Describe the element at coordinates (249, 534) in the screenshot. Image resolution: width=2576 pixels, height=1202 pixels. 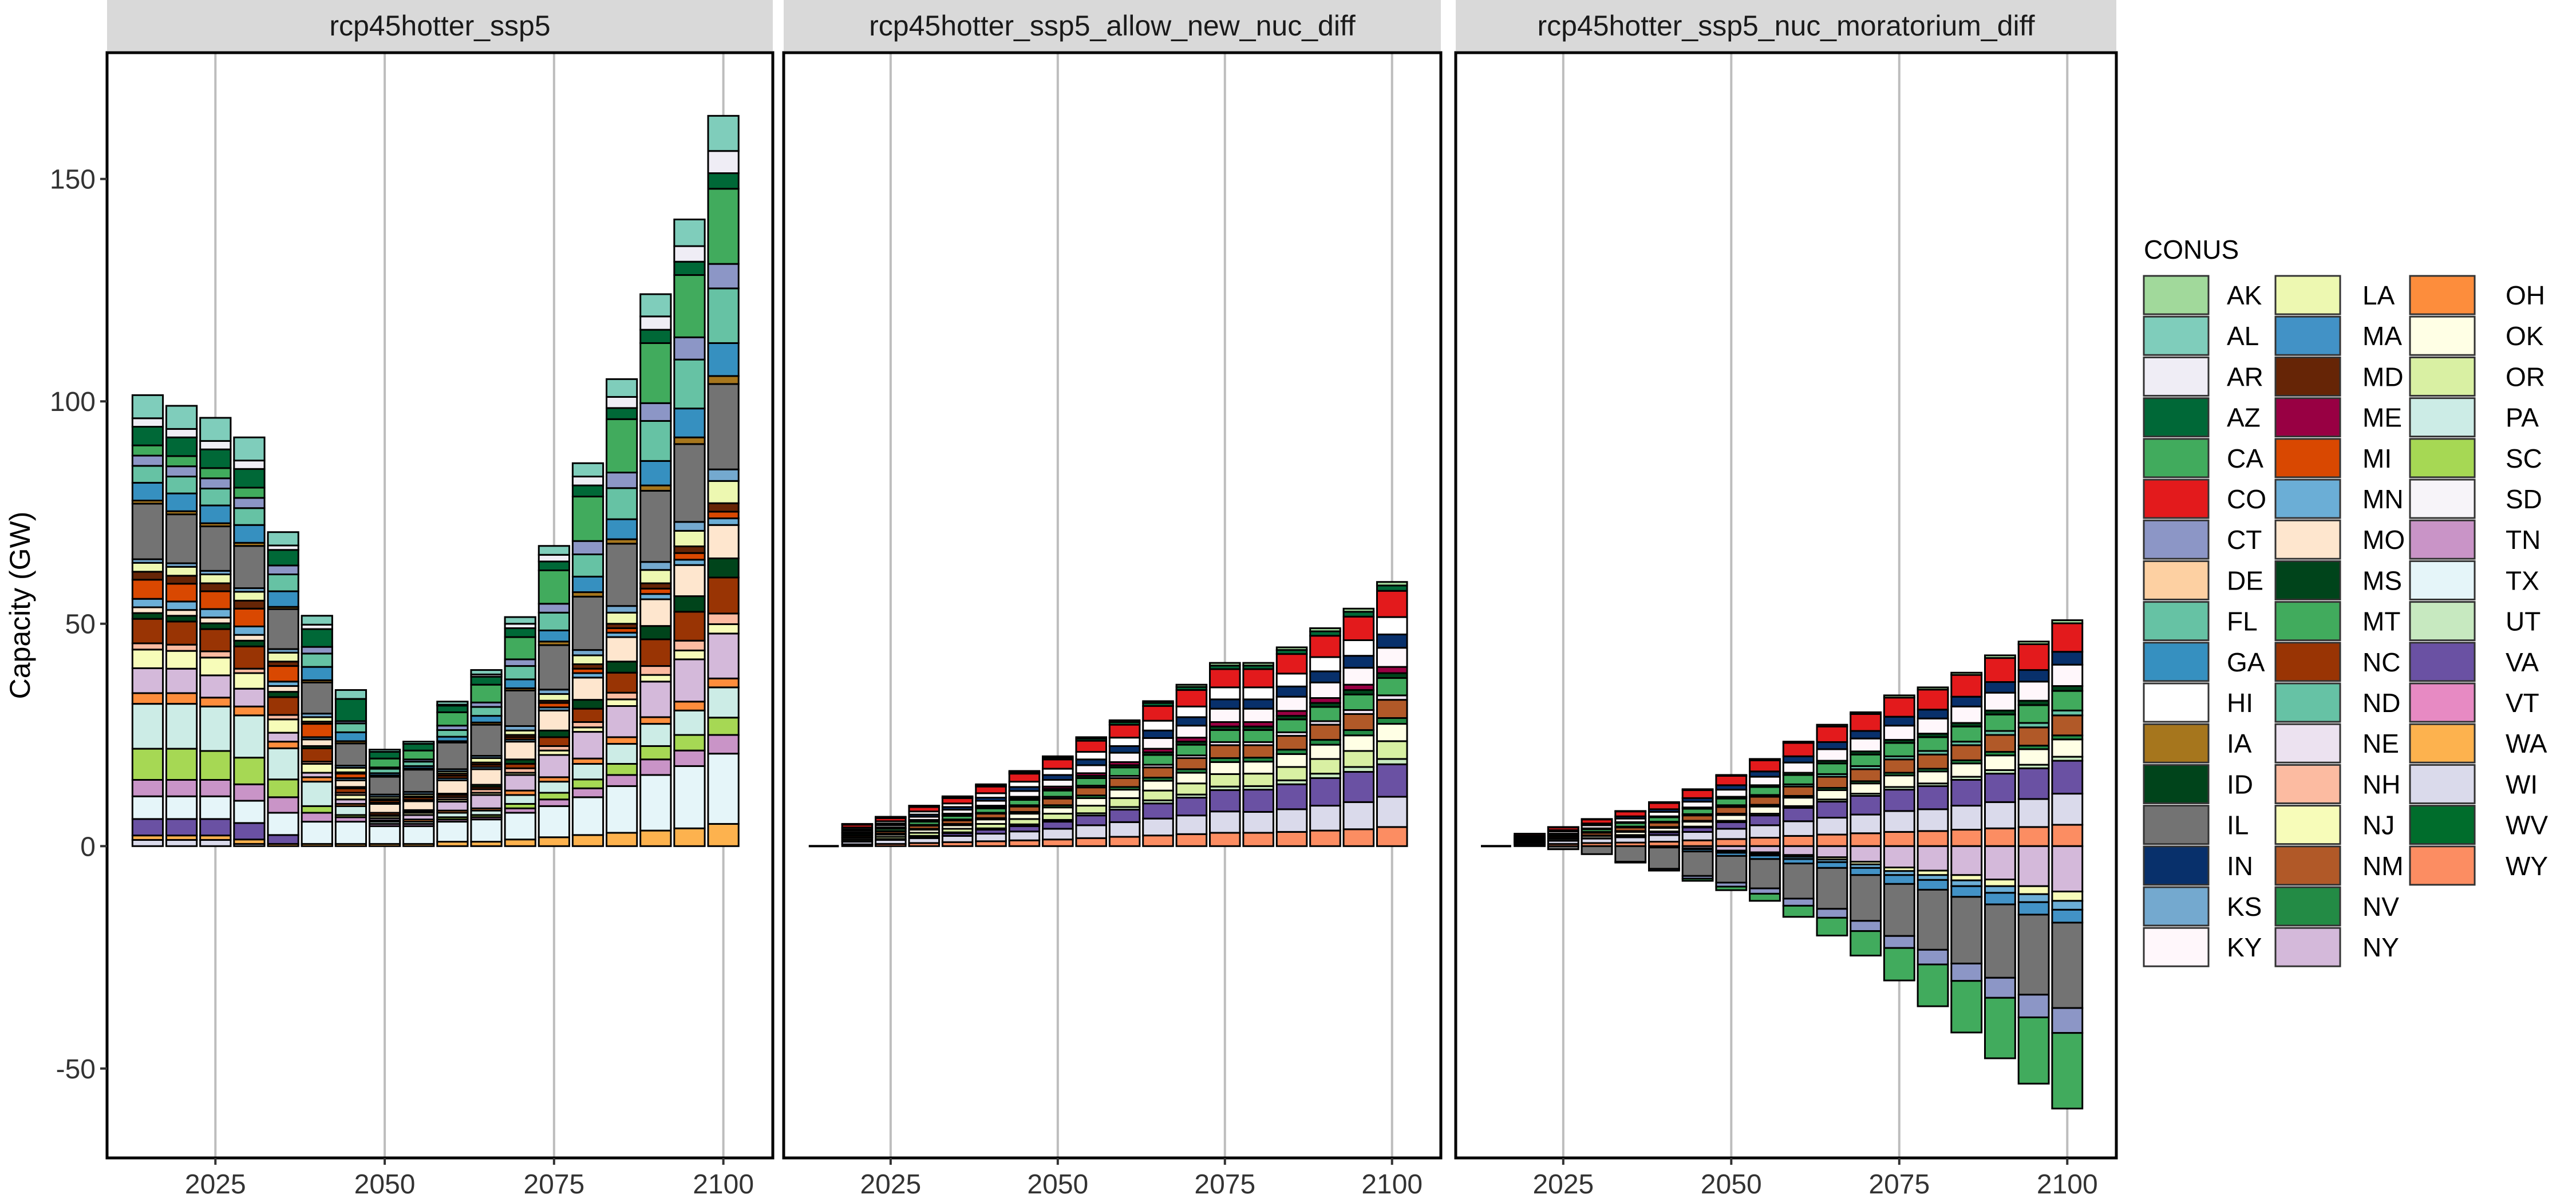
I see `bar-segment-GA-2030` at that location.